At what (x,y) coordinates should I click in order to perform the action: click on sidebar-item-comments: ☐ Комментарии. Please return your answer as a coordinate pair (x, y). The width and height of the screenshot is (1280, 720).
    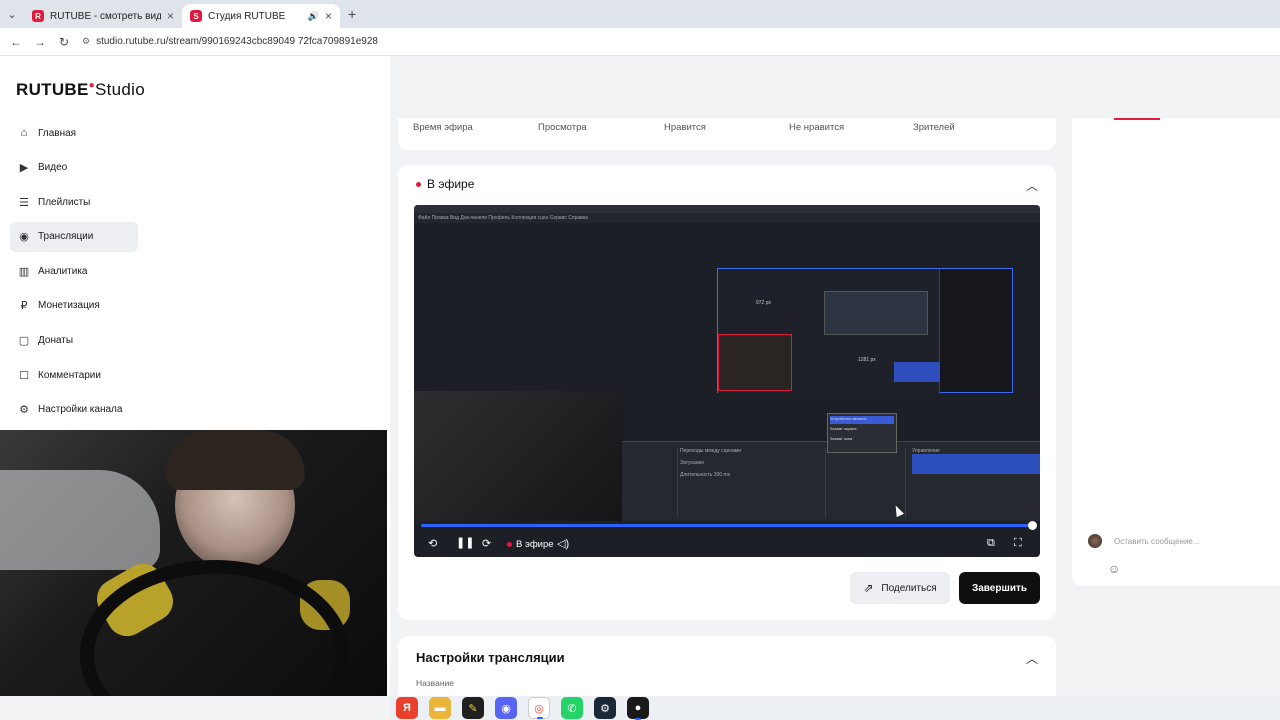
    Looking at the image, I should click on (74, 375).